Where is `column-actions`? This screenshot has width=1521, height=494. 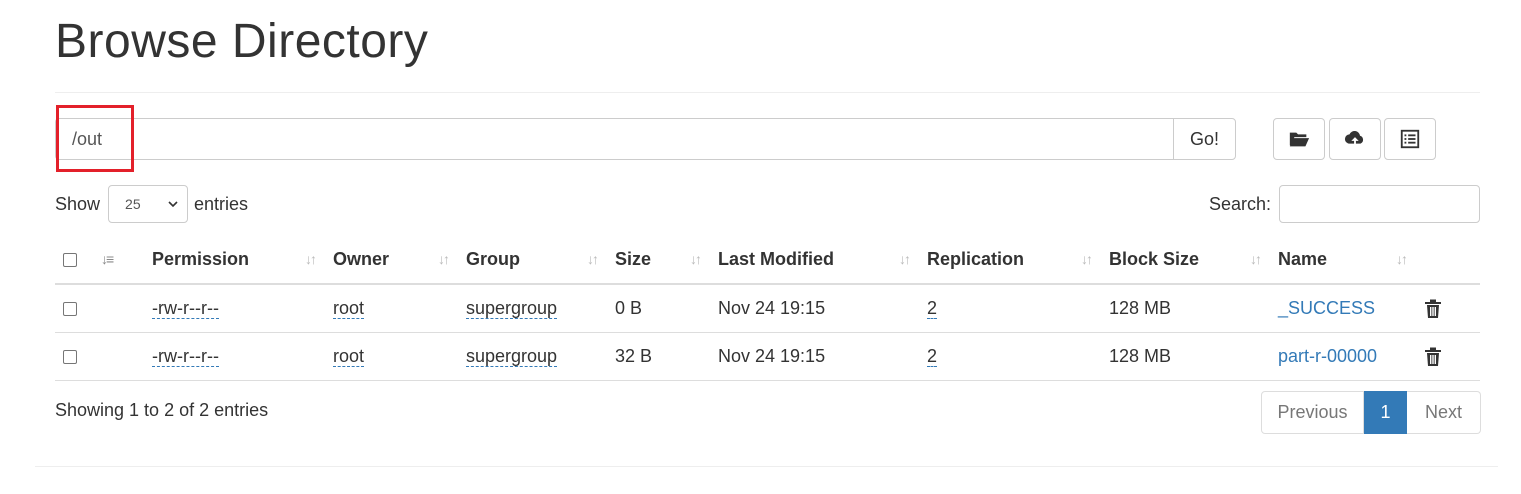 column-actions is located at coordinates (1448, 260).